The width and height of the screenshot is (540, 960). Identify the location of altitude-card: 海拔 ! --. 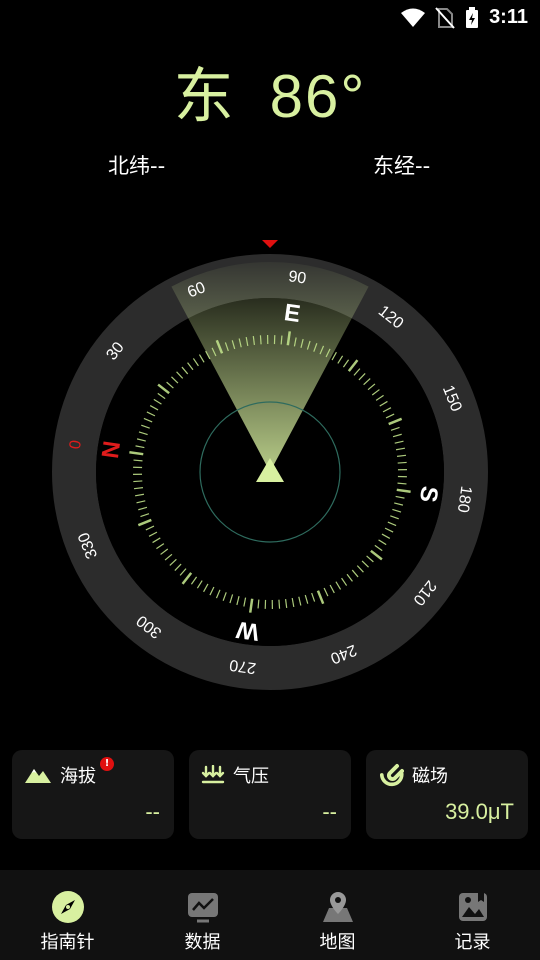
(93, 794).